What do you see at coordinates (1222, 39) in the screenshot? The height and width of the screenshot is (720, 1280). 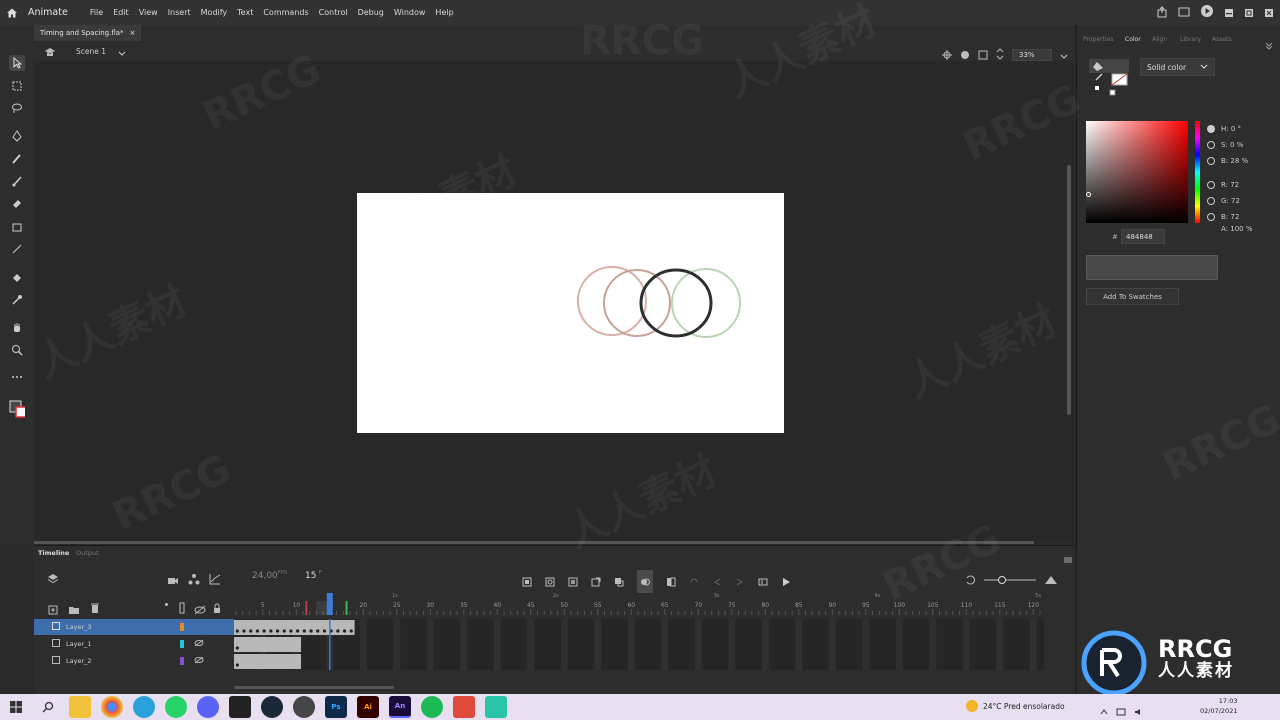 I see `tab-assets: Assets` at bounding box center [1222, 39].